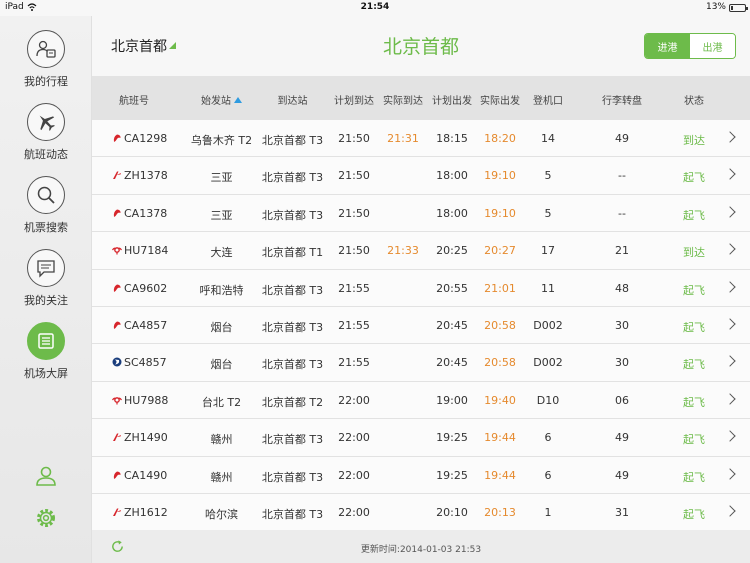 Image resolution: width=750 pixels, height=563 pixels. What do you see at coordinates (421, 475) in the screenshot?
I see `table-row: CA1490 赣州 北京首都 T3 22:00 19:25 19:44 6 49 起飞` at bounding box center [421, 475].